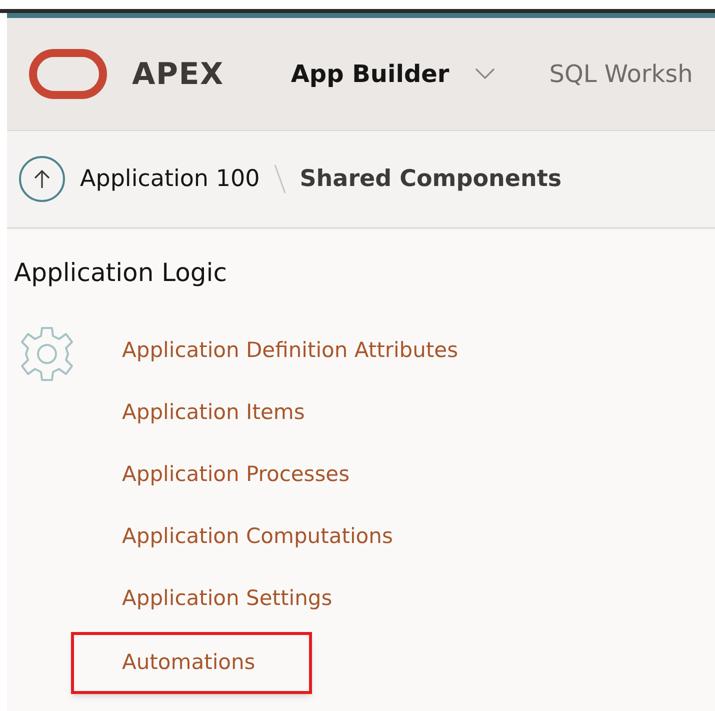 Image resolution: width=715 pixels, height=711 pixels. What do you see at coordinates (621, 74) in the screenshot?
I see `nav-tab: SQL Worksh` at bounding box center [621, 74].